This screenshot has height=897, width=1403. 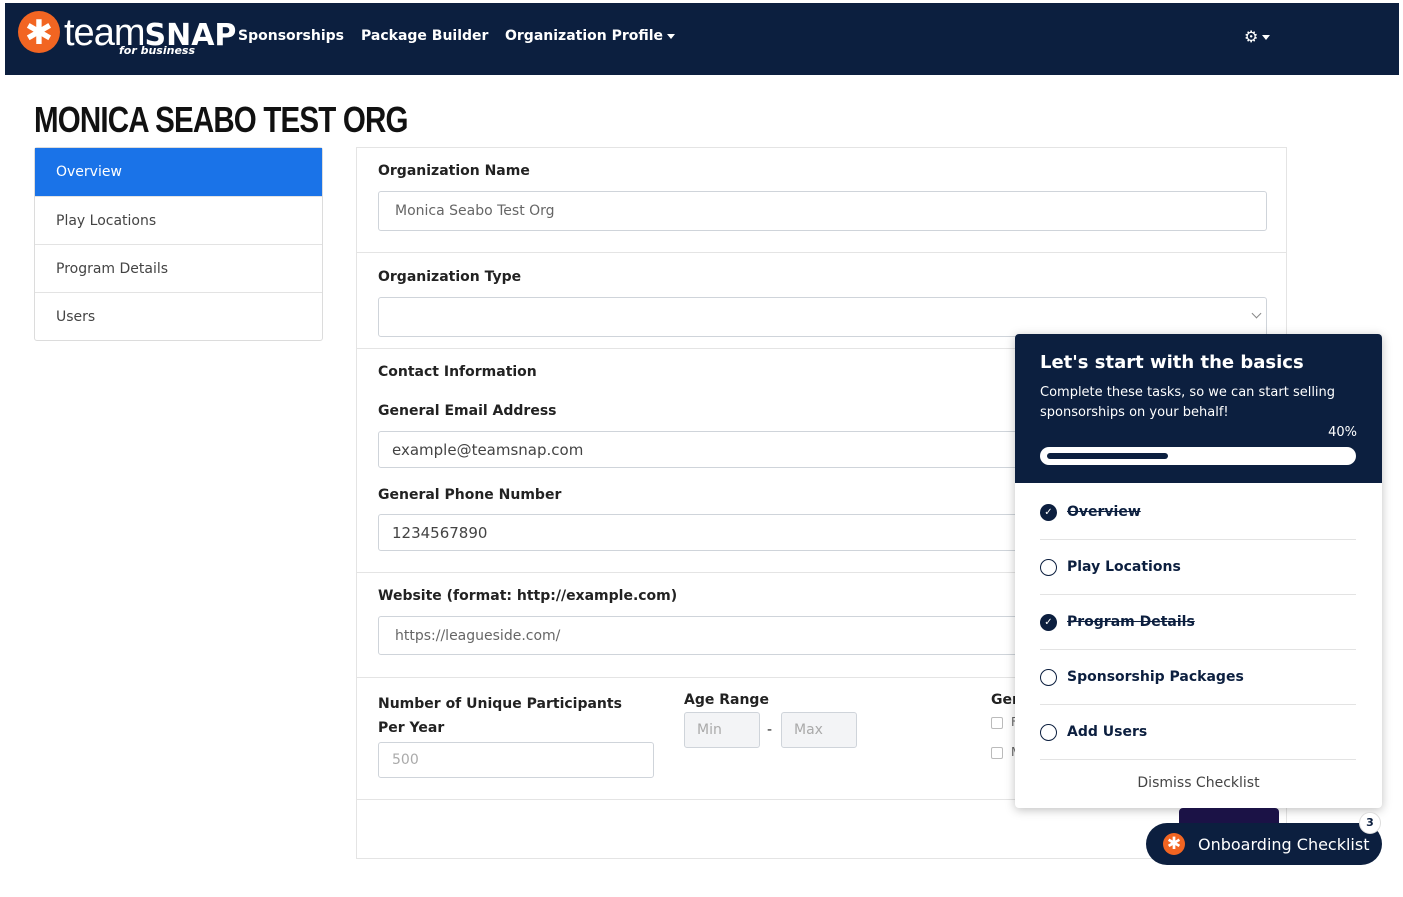 I want to click on task-label: Play Locations, so click(x=1124, y=567).